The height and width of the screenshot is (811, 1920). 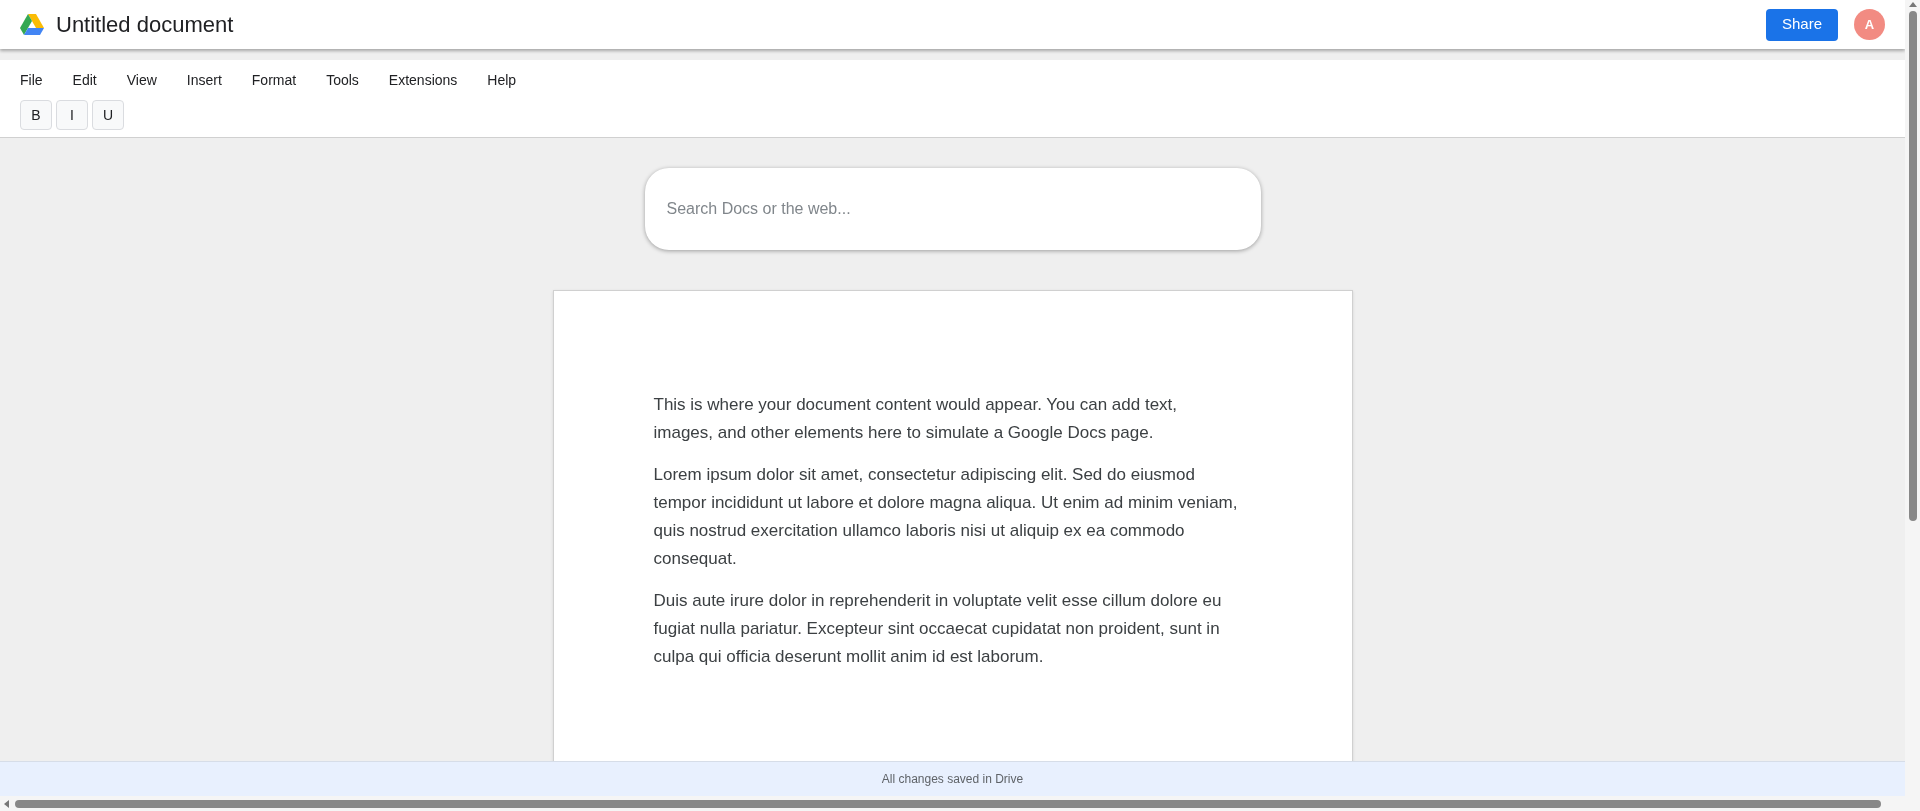 What do you see at coordinates (274, 80) in the screenshot?
I see `menu-item: Format` at bounding box center [274, 80].